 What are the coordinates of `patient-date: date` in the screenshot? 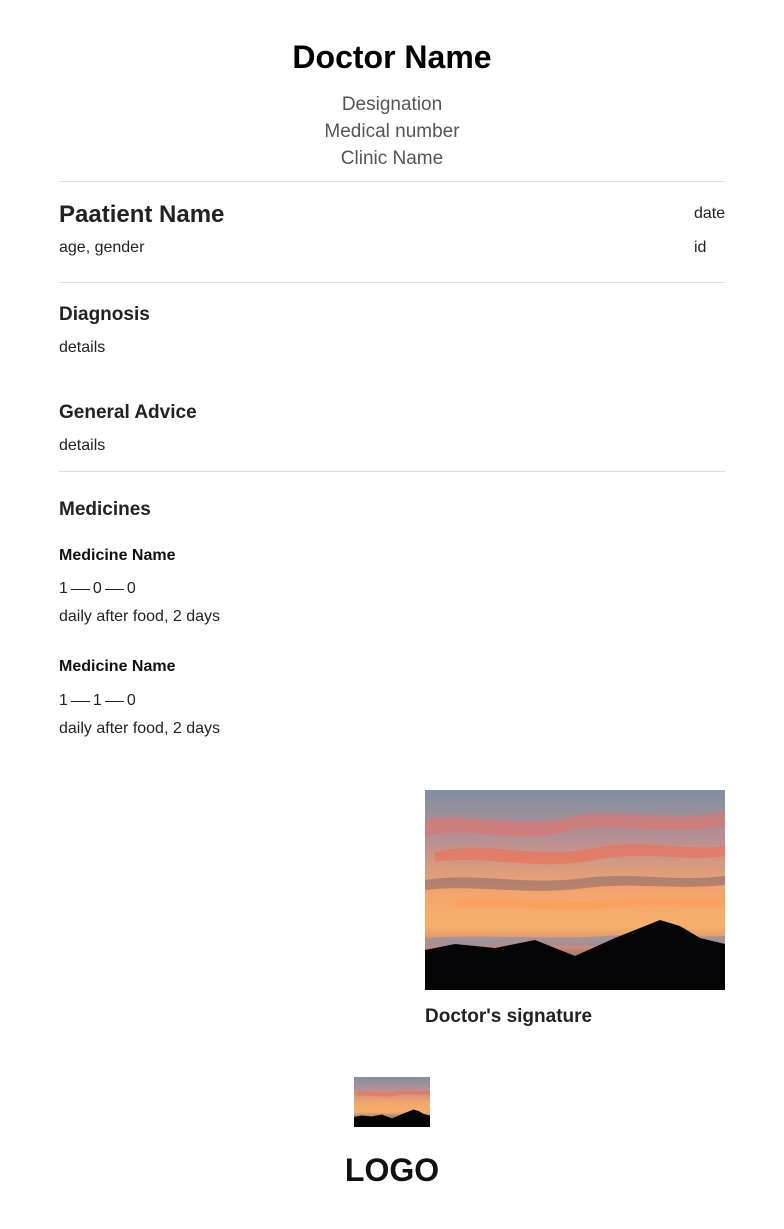 It's located at (710, 213).